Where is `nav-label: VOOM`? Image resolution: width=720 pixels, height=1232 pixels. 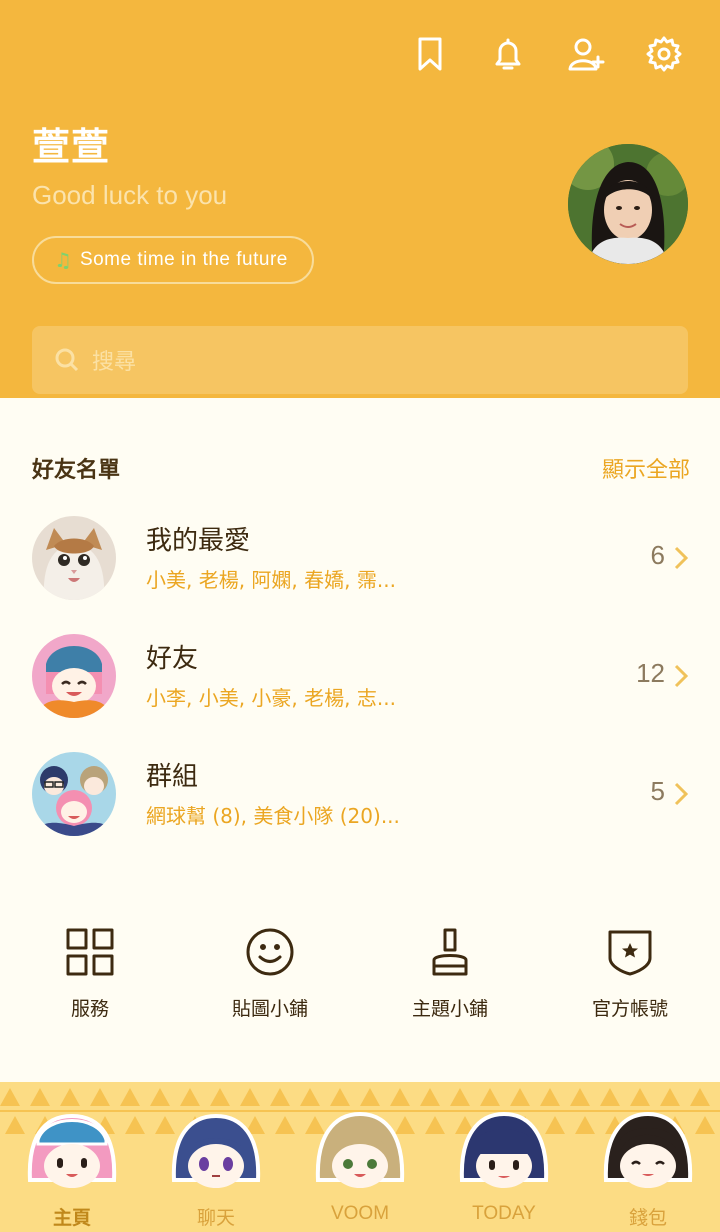
nav-label: VOOM is located at coordinates (360, 1213).